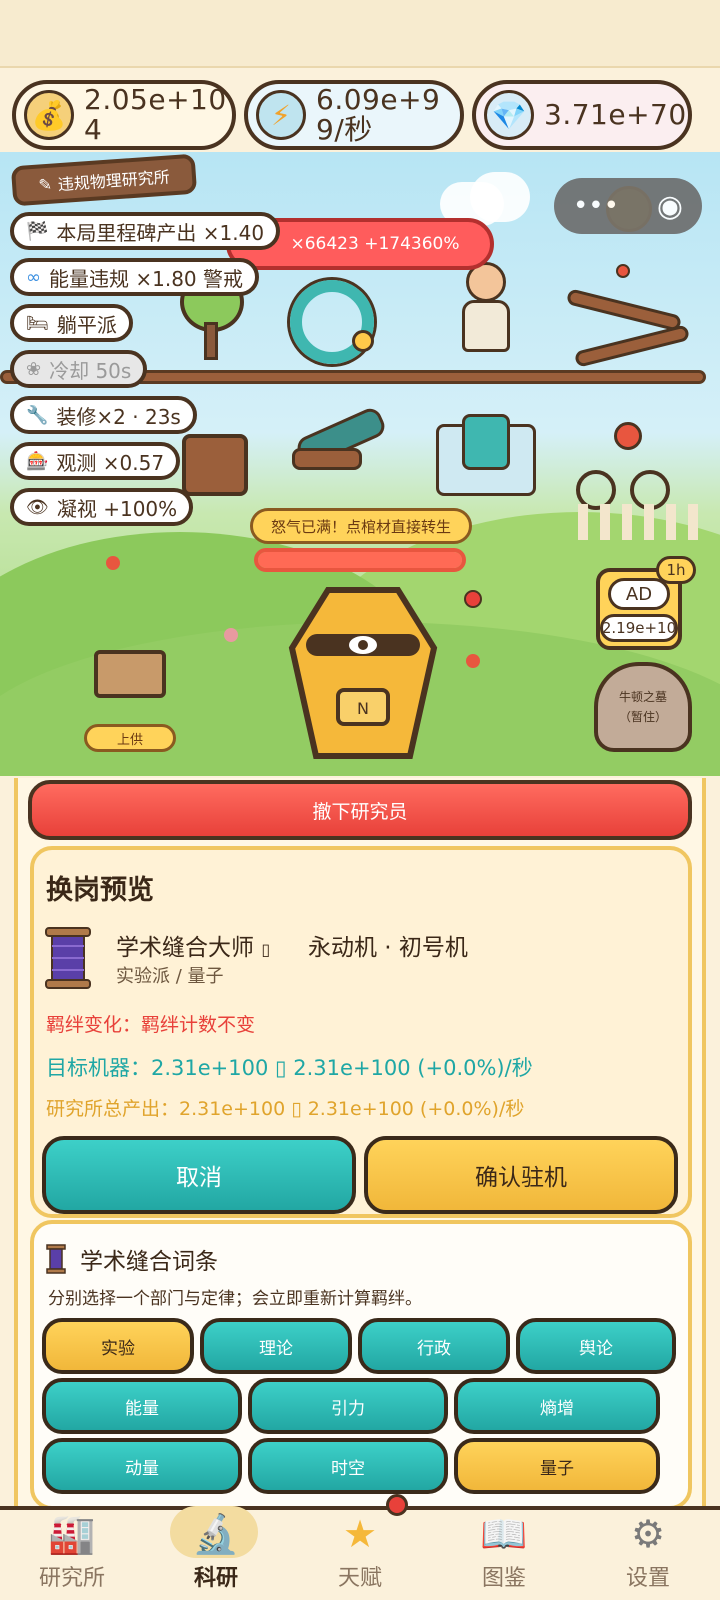  What do you see at coordinates (118, 1346) in the screenshot?
I see `department-chip-experiment: 实验` at bounding box center [118, 1346].